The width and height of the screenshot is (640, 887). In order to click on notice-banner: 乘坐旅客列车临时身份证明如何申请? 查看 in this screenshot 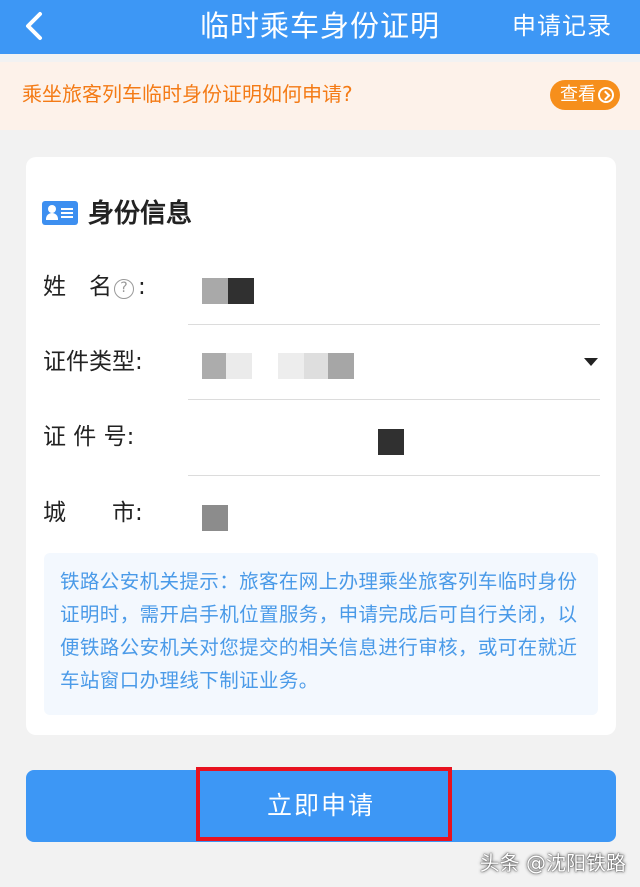, I will do `click(320, 96)`.